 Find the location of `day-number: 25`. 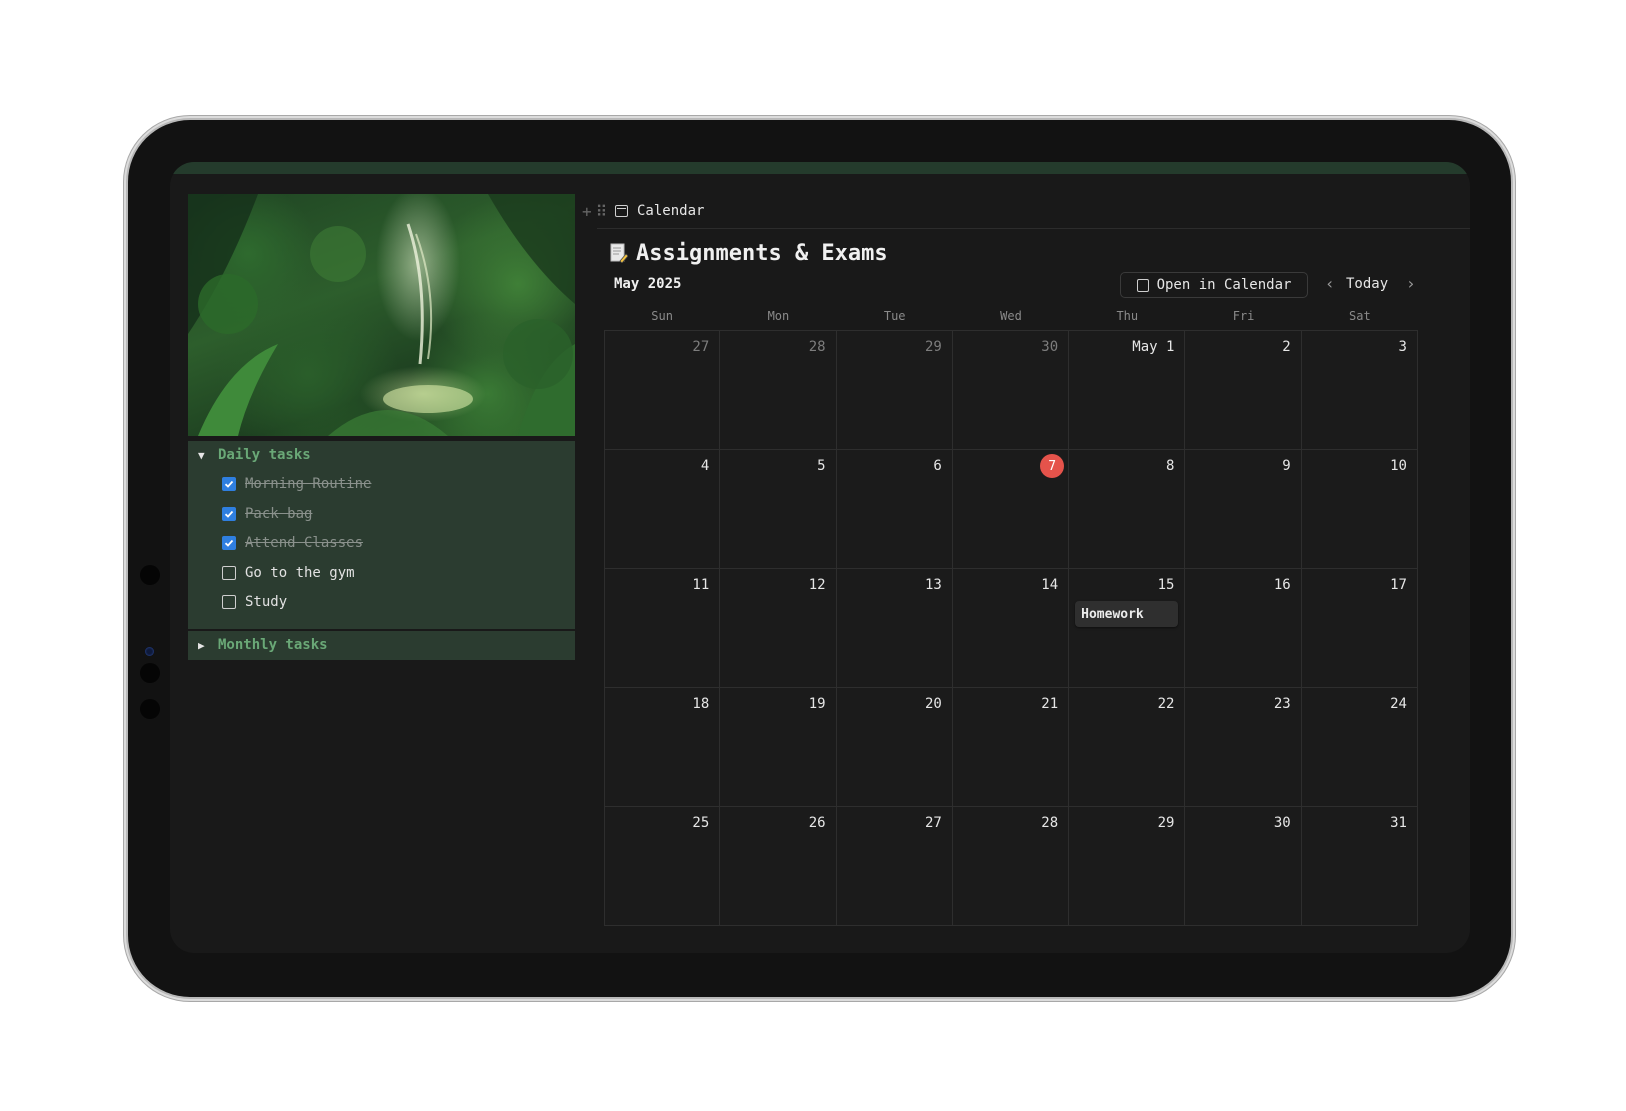

day-number: 25 is located at coordinates (701, 823).